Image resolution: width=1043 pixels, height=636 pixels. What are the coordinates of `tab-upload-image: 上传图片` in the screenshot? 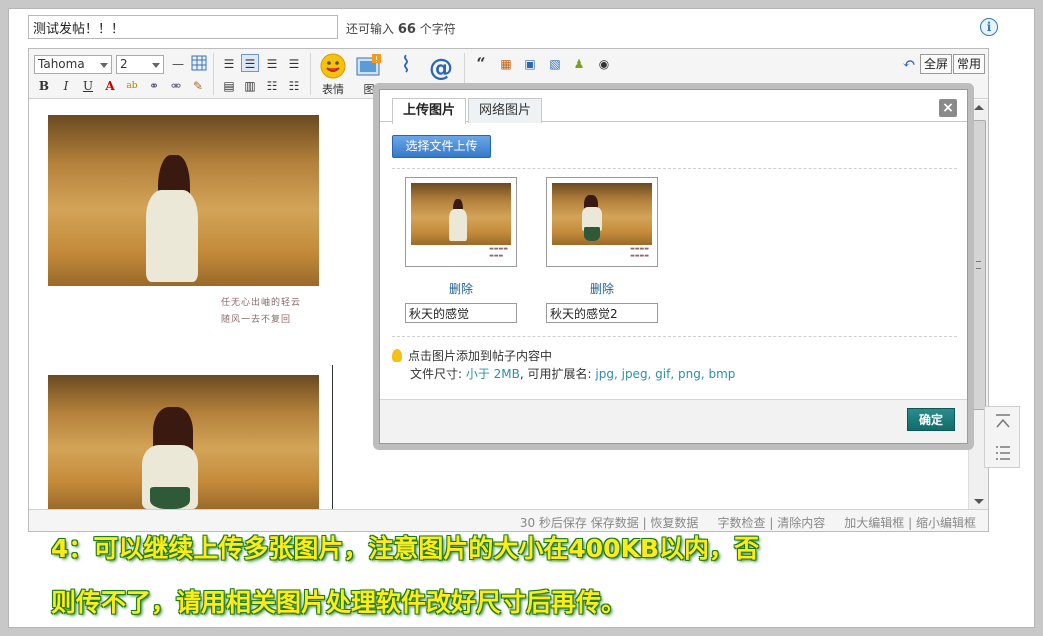 It's located at (429, 111).